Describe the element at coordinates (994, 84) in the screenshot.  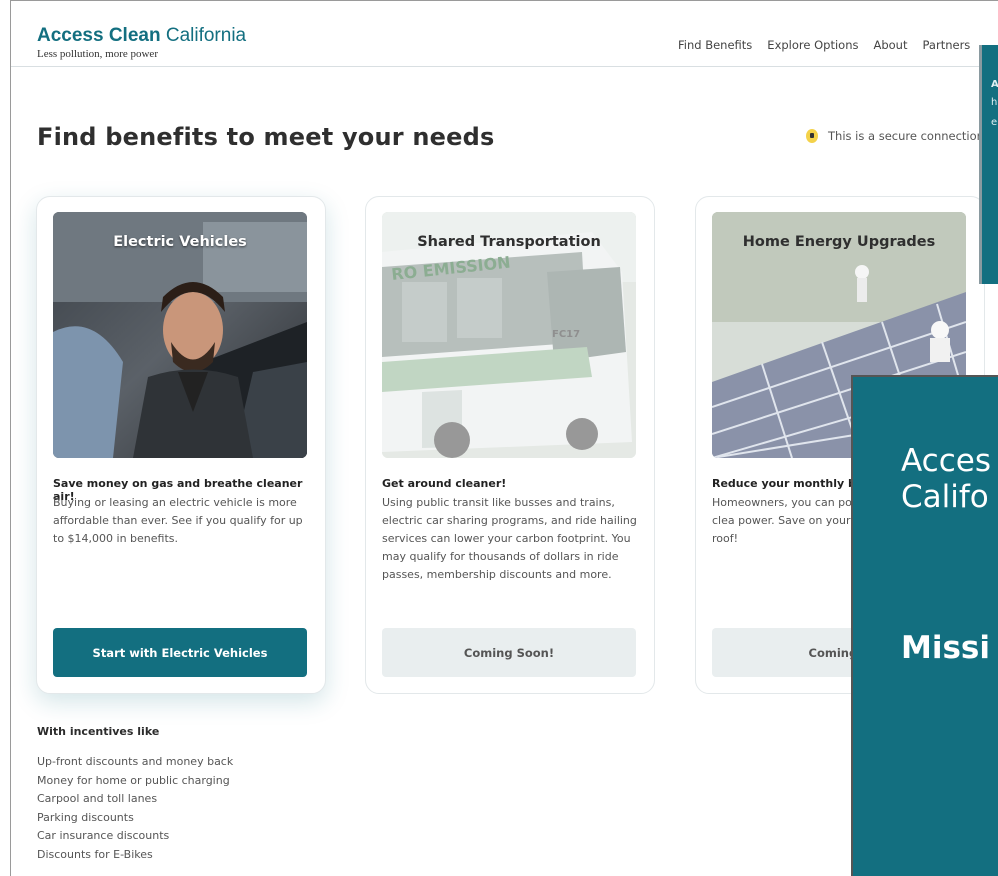
I see `side-panel-letter: A` at that location.